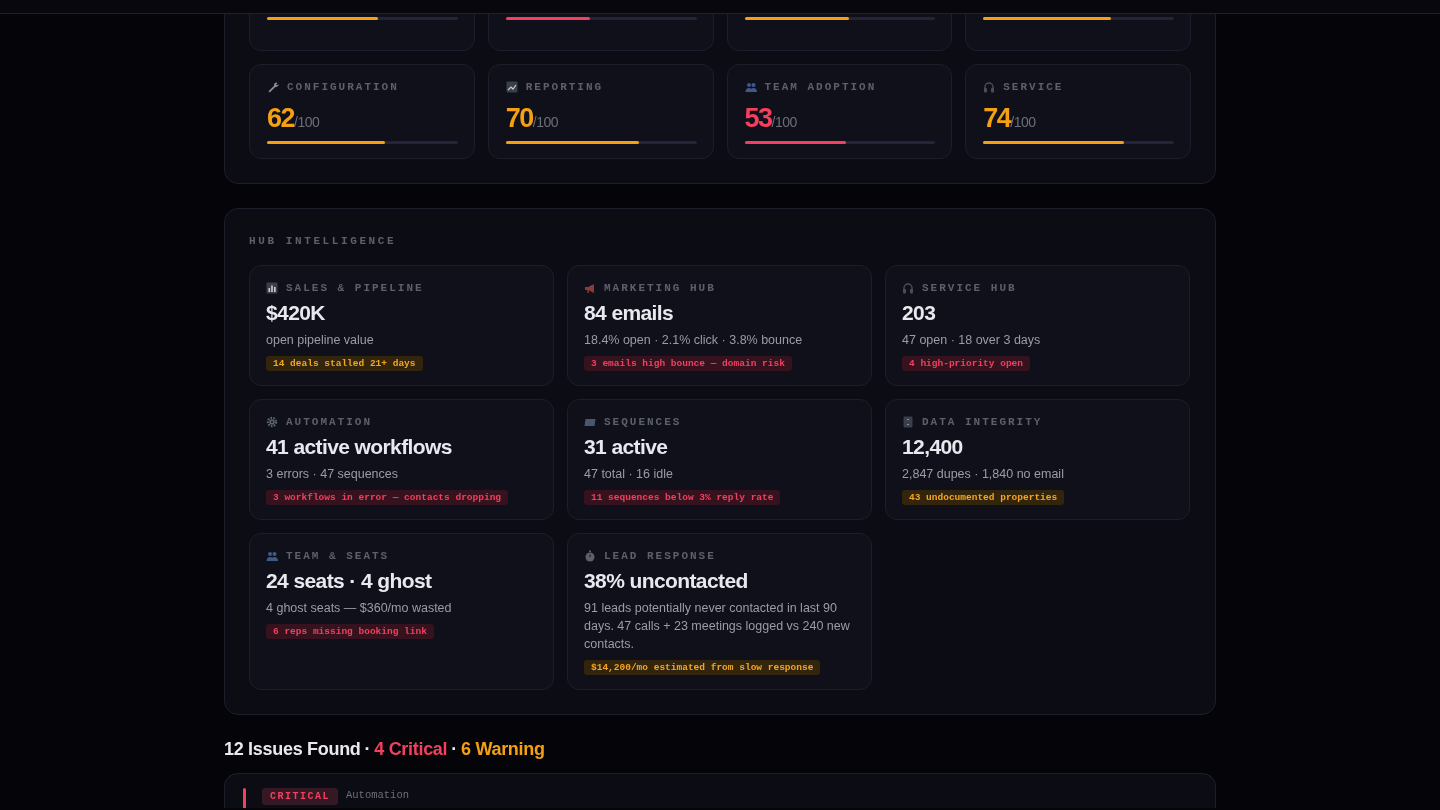 The width and height of the screenshot is (1440, 810). What do you see at coordinates (983, 474) in the screenshot?
I see `hub-detail: 2,847 dupes · 1,840 no email` at bounding box center [983, 474].